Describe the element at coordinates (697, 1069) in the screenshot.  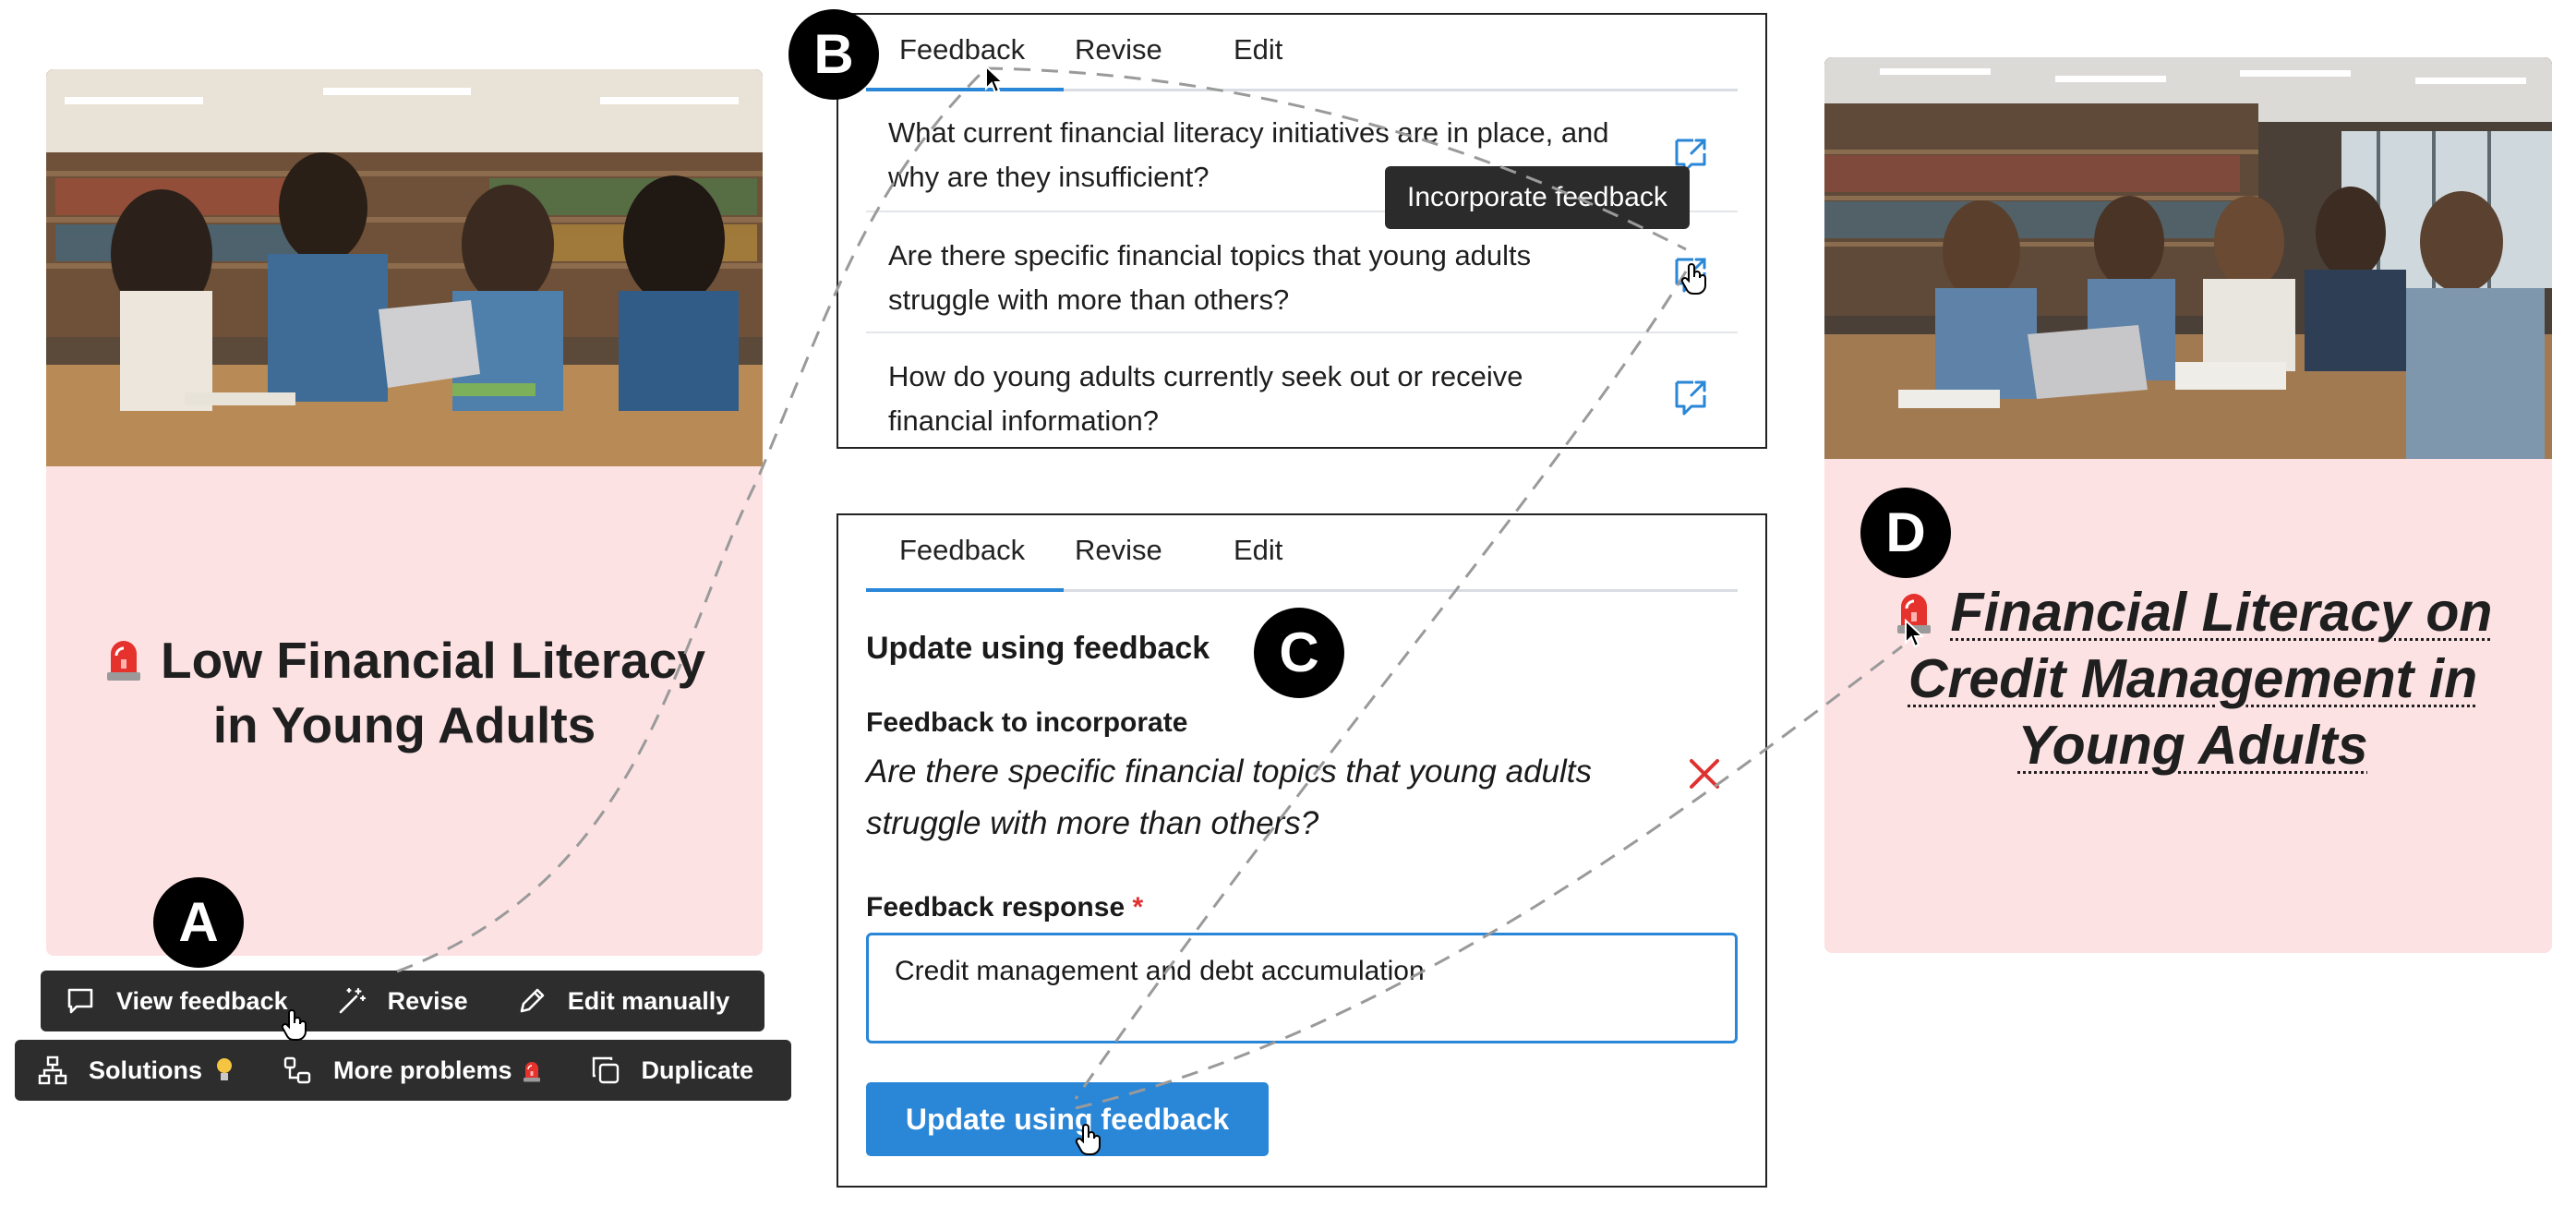
I see `duplicate-label: Duplicate` at that location.